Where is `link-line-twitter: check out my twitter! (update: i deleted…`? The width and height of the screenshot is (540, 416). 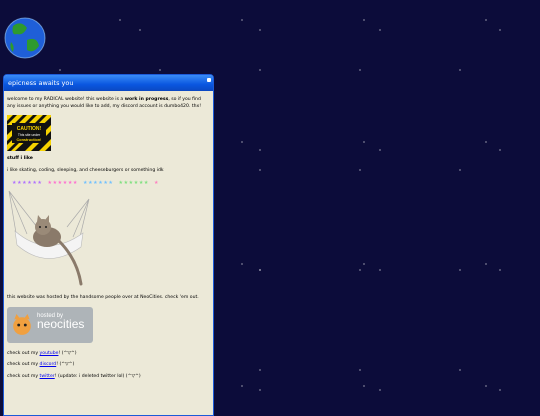
link-line-twitter: check out my twitter! (update: i deleted… is located at coordinates (108, 377).